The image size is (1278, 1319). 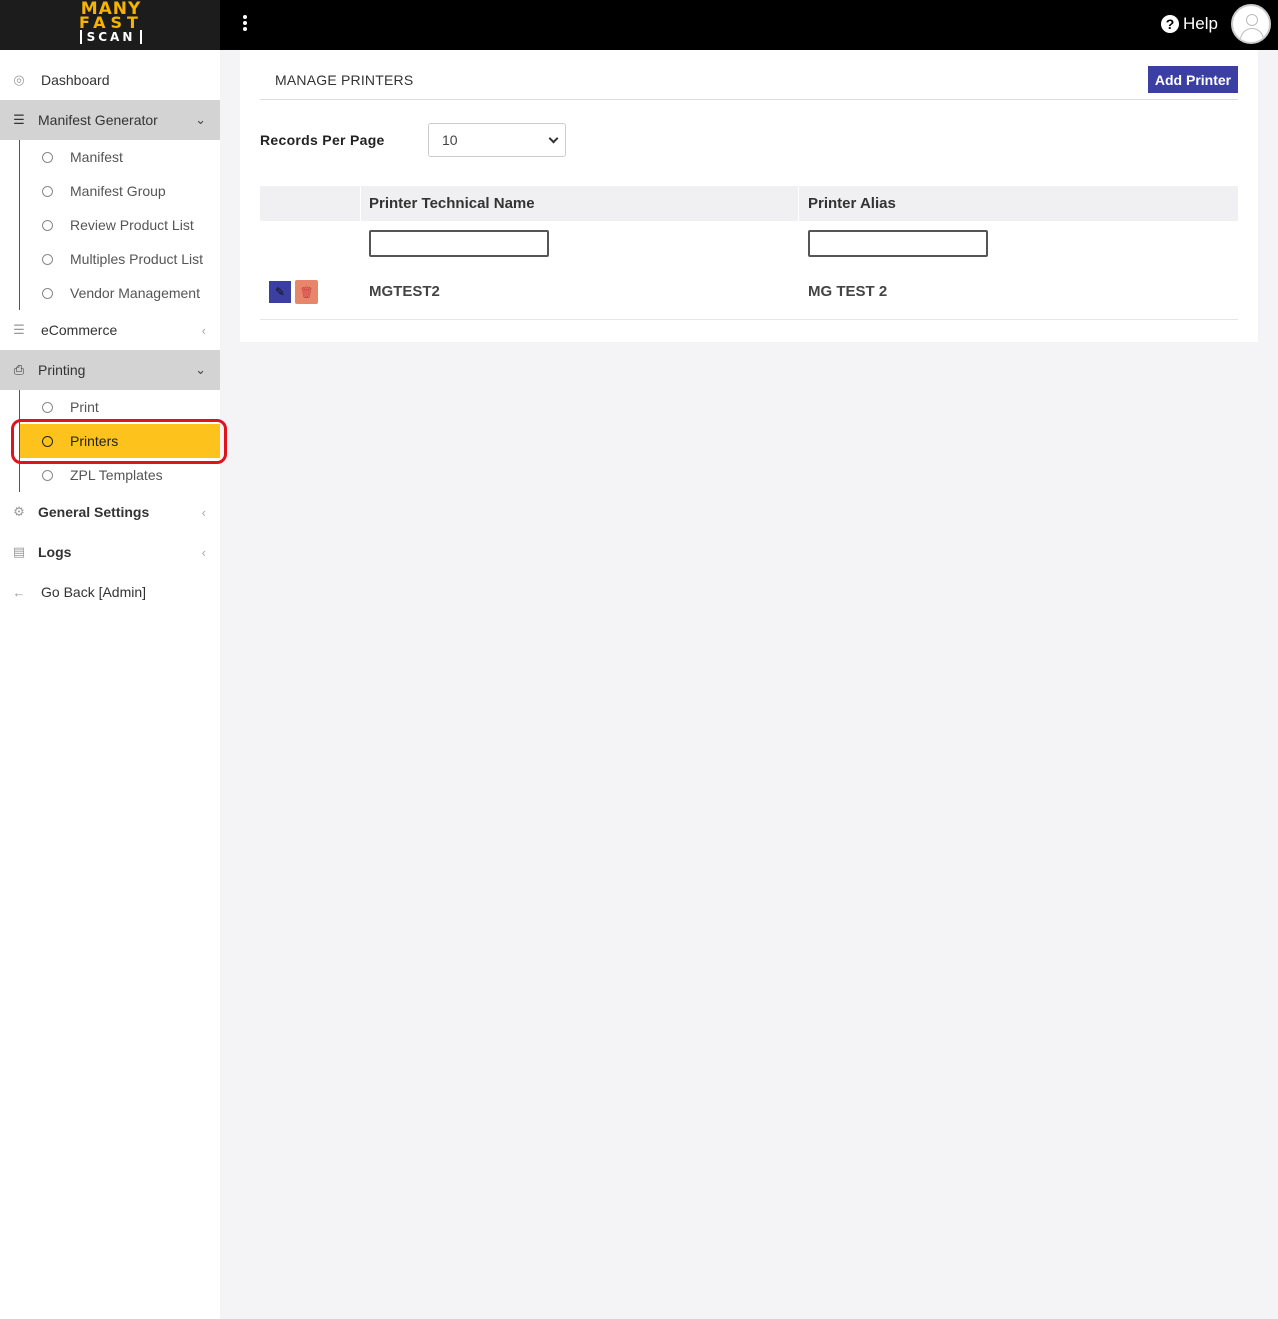 I want to click on sidebar-item-label: ZPL Templates, so click(x=116, y=475).